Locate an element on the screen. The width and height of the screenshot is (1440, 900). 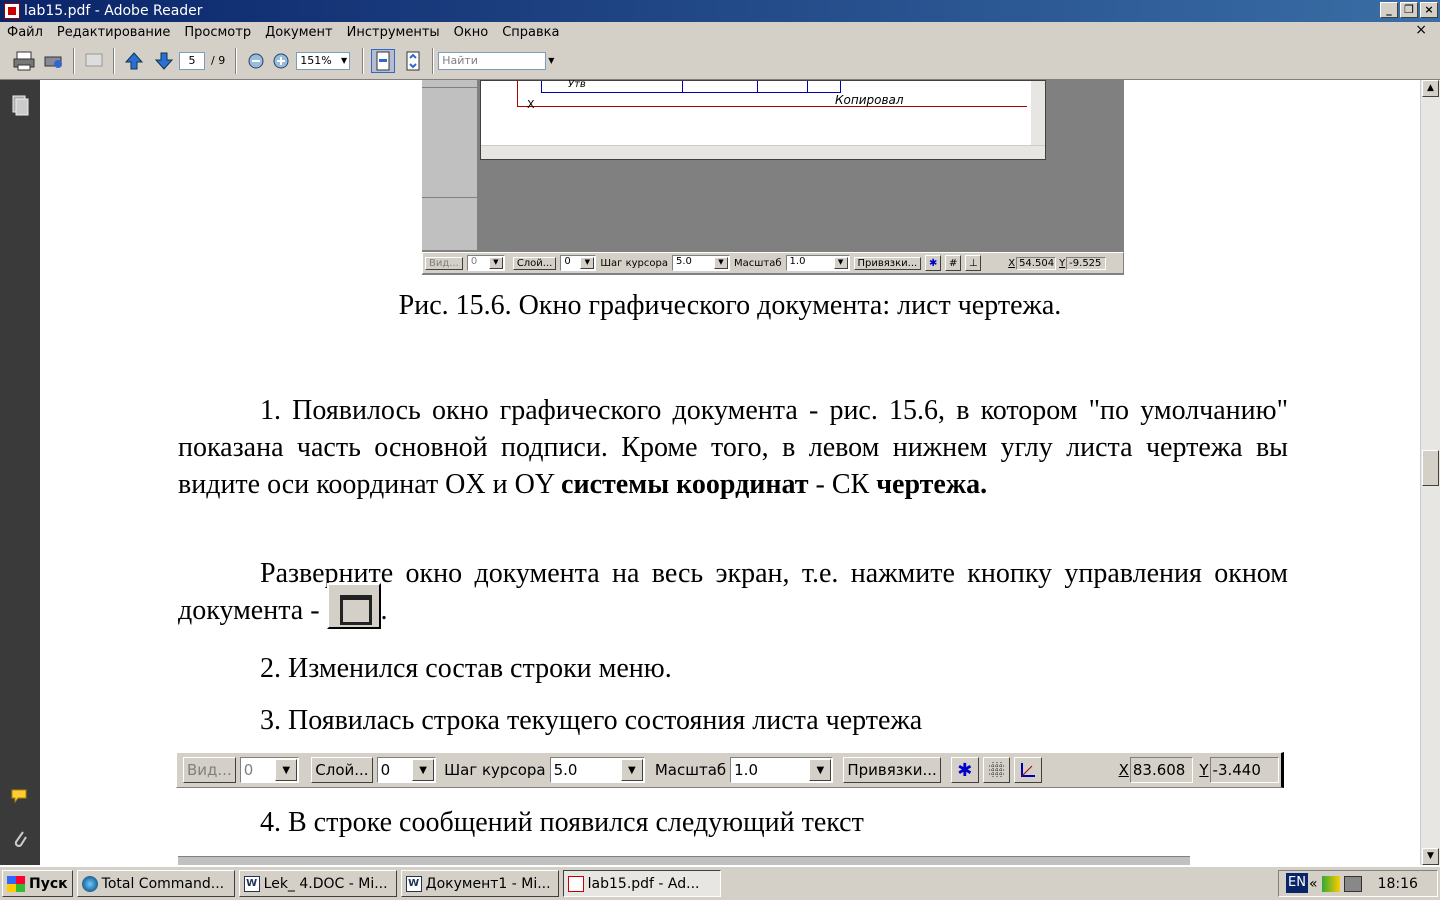
document-close-button: × is located at coordinates (1421, 30).